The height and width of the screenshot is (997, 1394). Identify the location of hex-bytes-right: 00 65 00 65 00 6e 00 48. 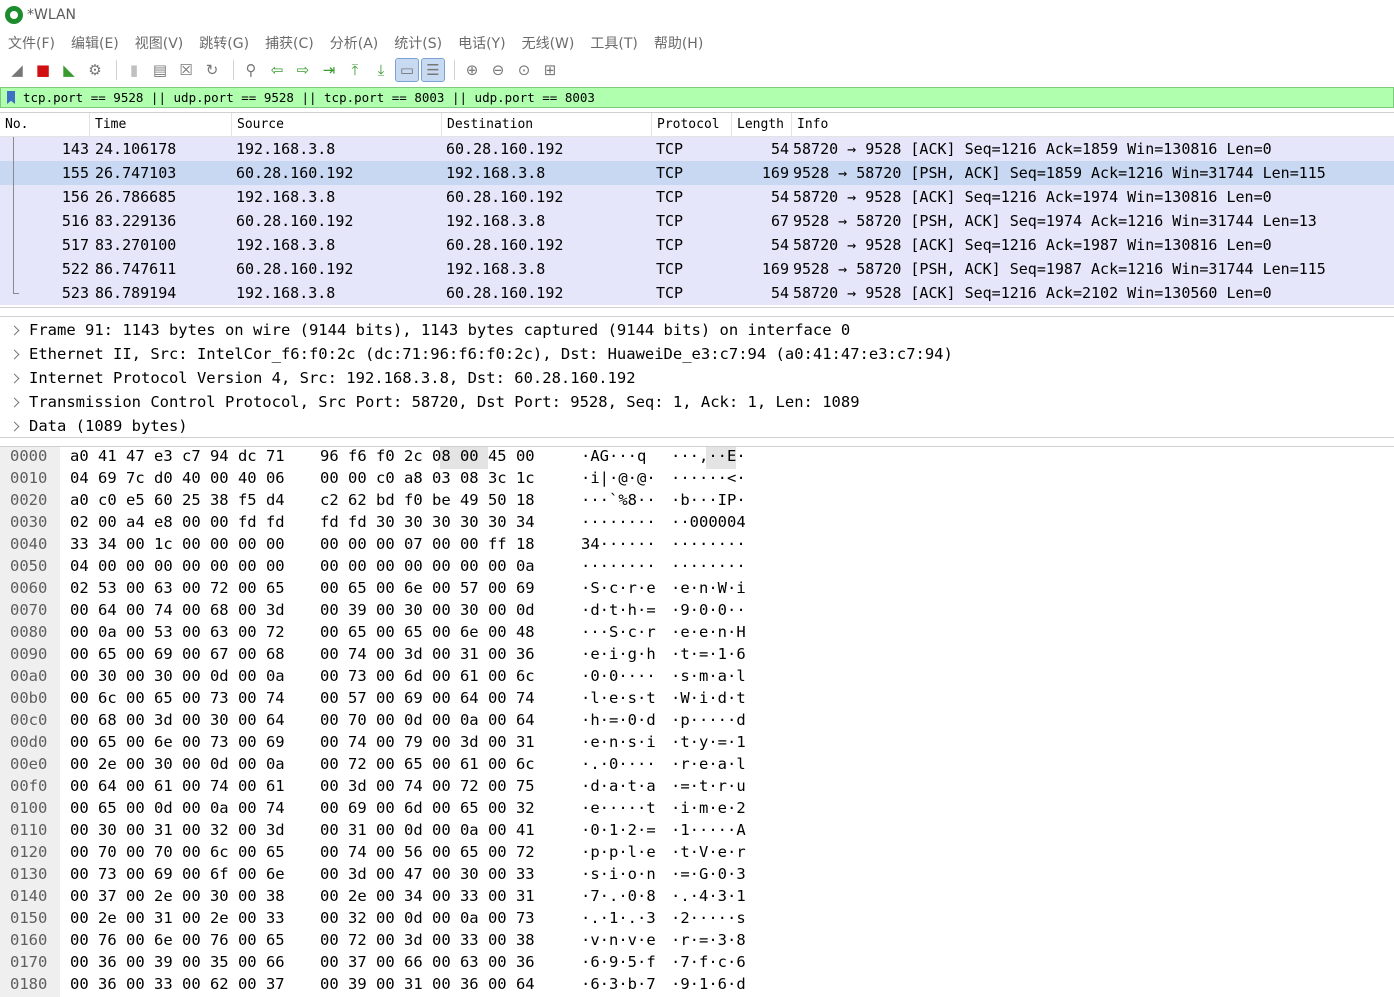
(427, 632).